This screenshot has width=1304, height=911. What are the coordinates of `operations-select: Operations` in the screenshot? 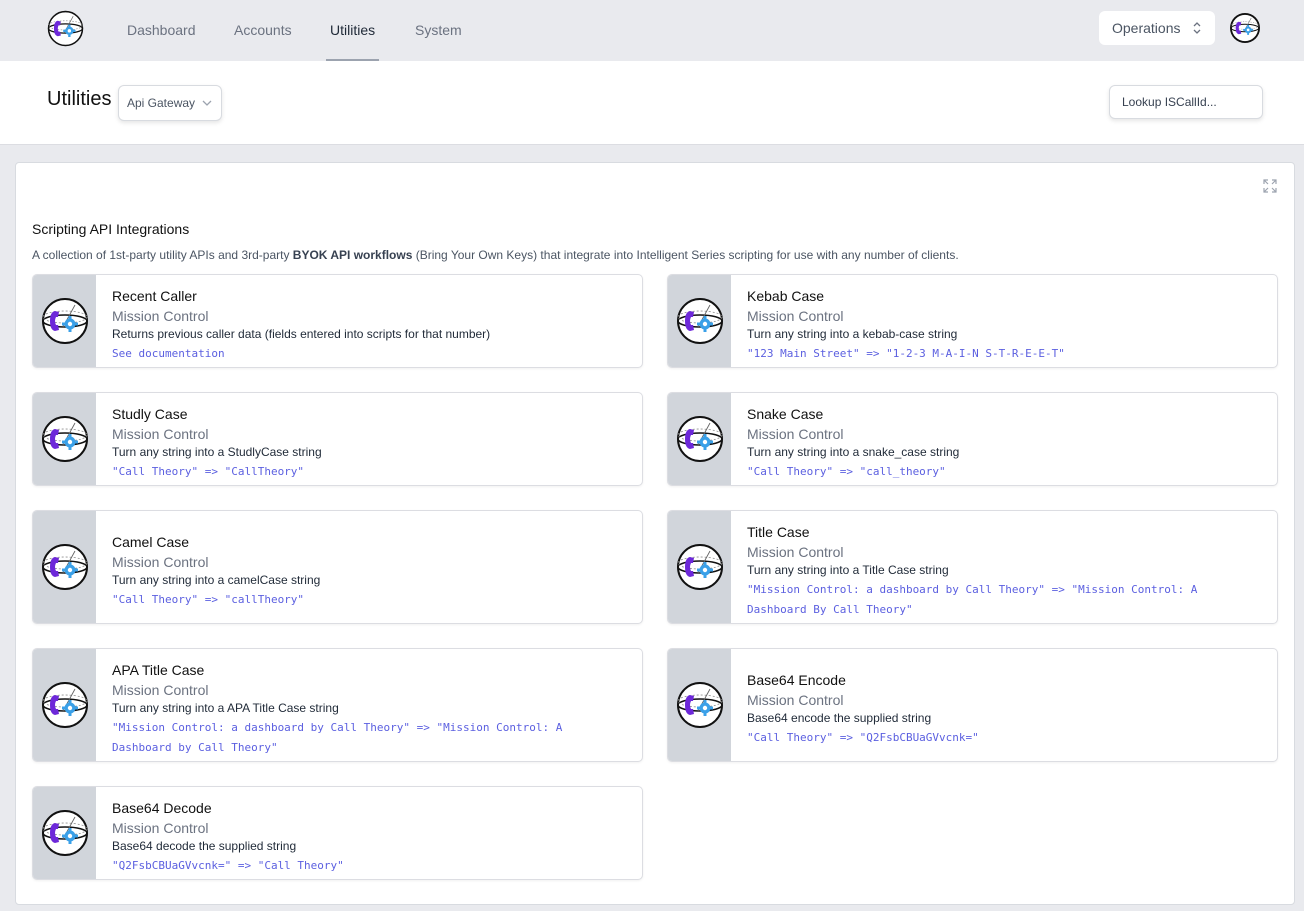 It's located at (1157, 28).